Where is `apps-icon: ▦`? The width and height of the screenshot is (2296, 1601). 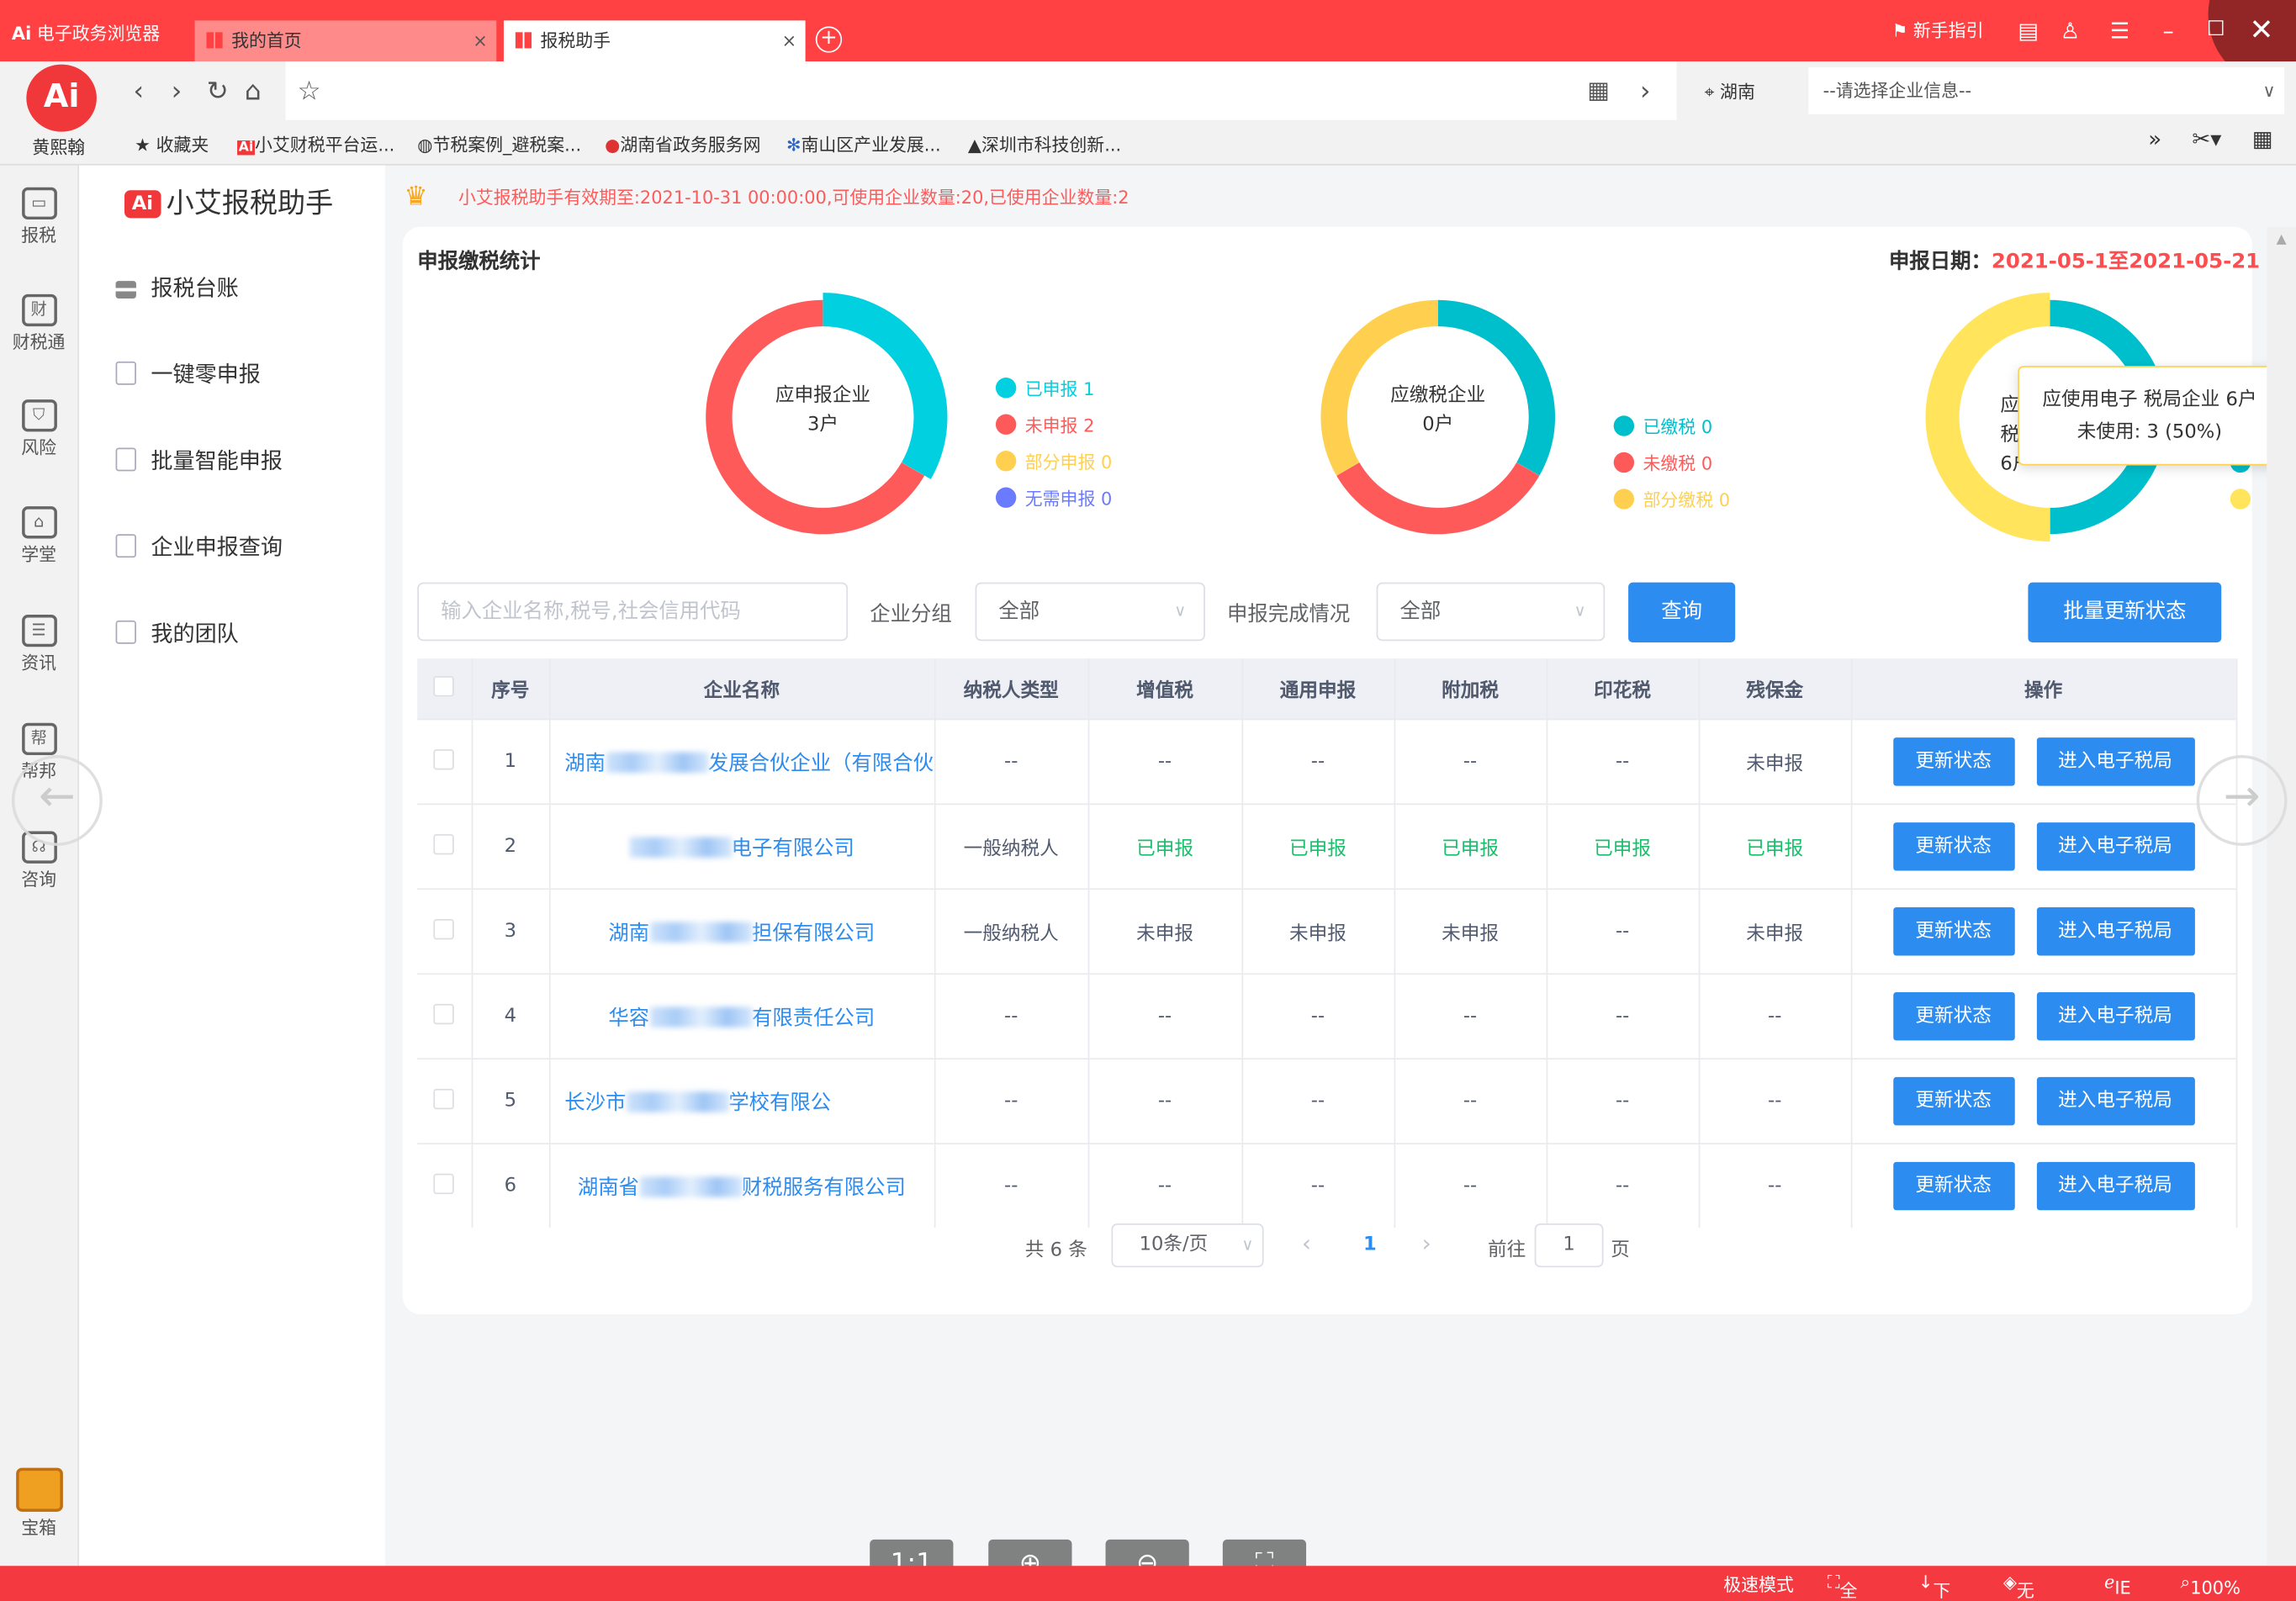 apps-icon: ▦ is located at coordinates (2262, 139).